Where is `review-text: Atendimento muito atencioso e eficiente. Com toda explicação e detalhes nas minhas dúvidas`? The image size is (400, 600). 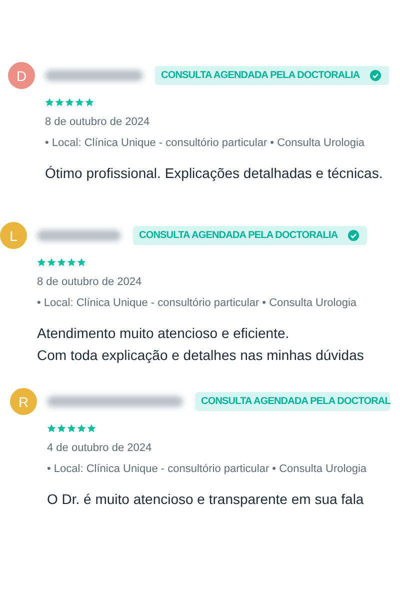 review-text: Atendimento muito atencioso e eficiente. Com toda explicação e detalhes nas minhas dúvidas is located at coordinates (201, 344).